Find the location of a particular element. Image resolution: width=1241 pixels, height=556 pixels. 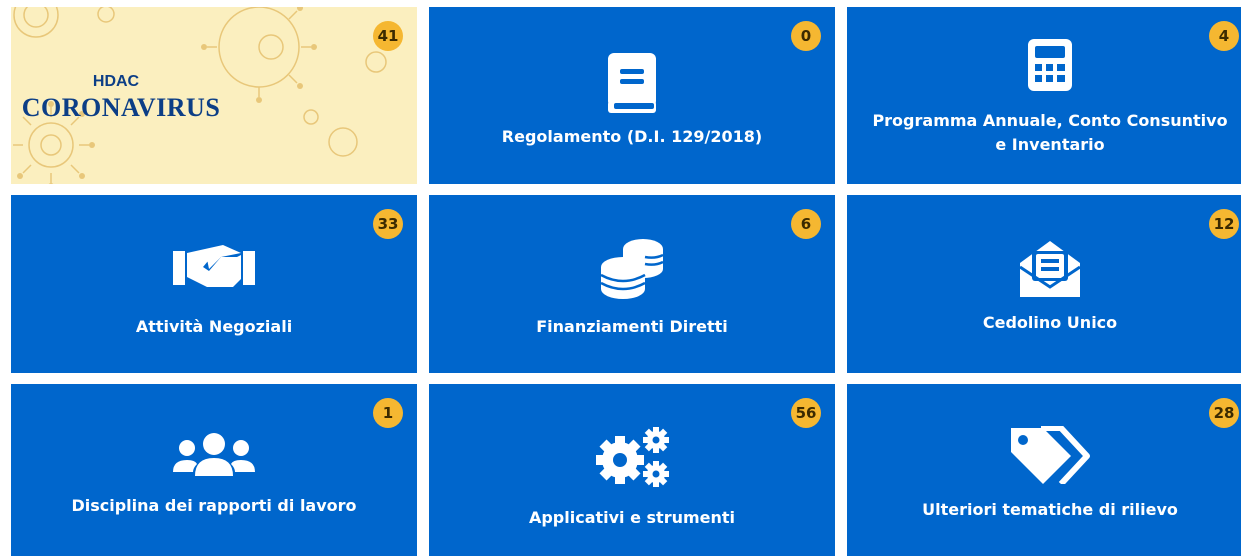

book-icon is located at coordinates (632, 83).